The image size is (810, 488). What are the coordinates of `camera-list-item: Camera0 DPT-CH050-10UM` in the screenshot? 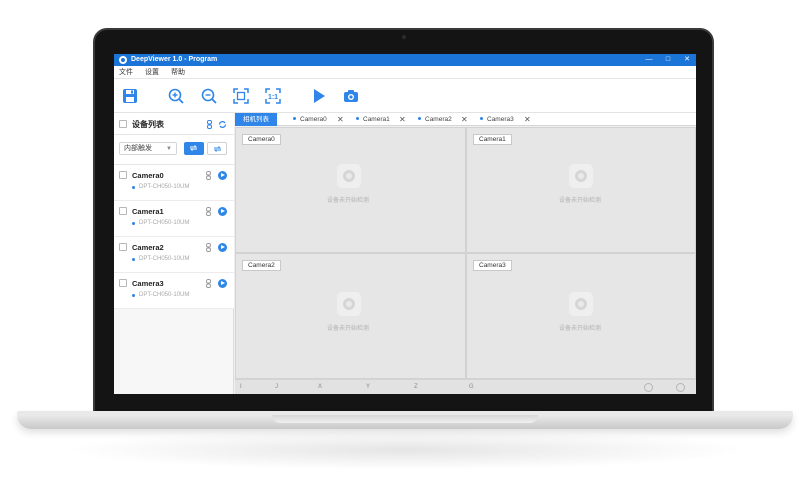 It's located at (174, 183).